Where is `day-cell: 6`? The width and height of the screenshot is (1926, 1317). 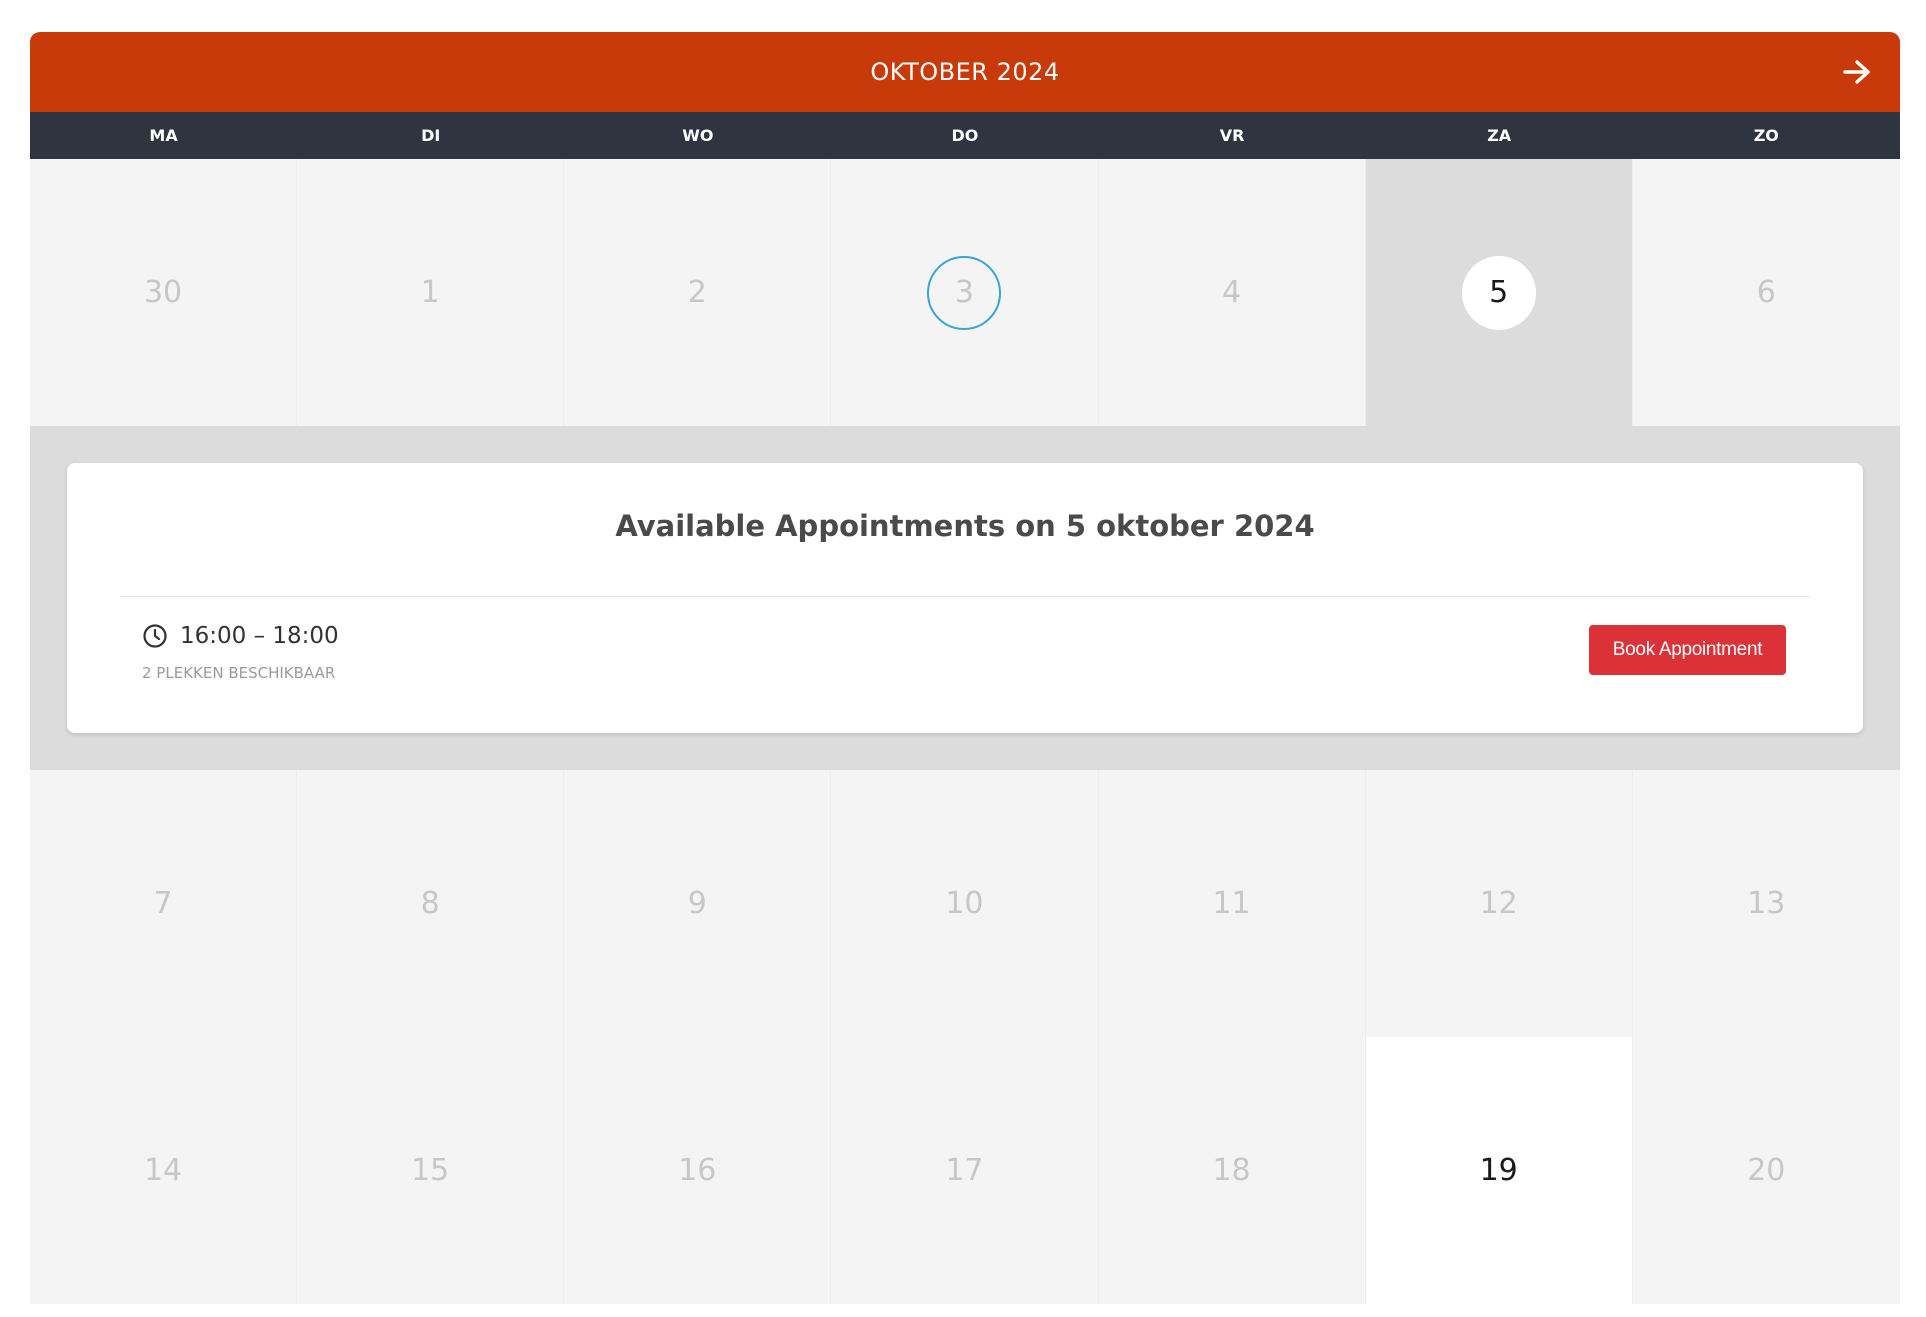
day-cell: 6 is located at coordinates (1766, 292).